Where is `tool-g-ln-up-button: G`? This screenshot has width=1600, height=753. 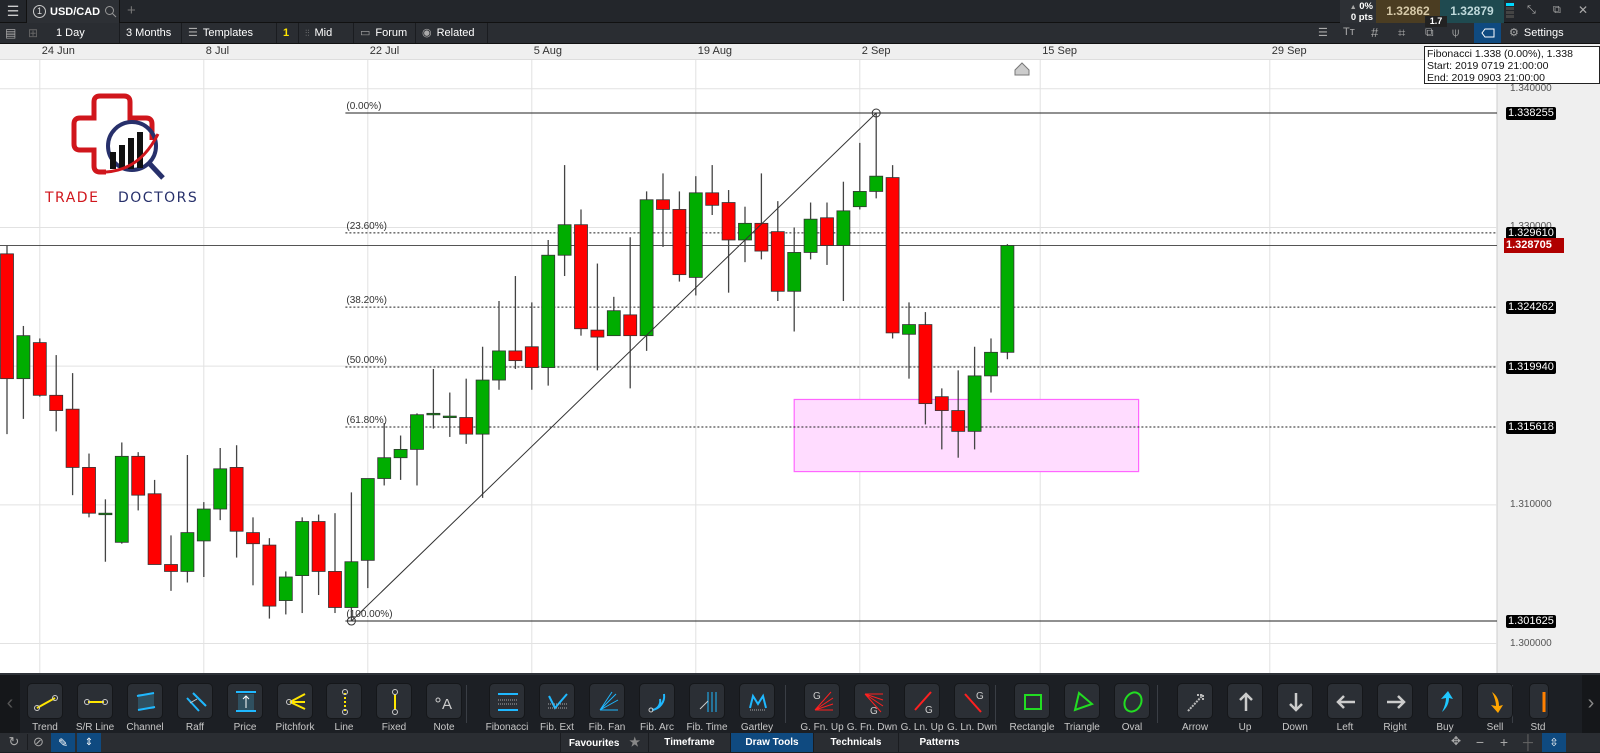
tool-g-ln-up-button: G is located at coordinates (922, 701).